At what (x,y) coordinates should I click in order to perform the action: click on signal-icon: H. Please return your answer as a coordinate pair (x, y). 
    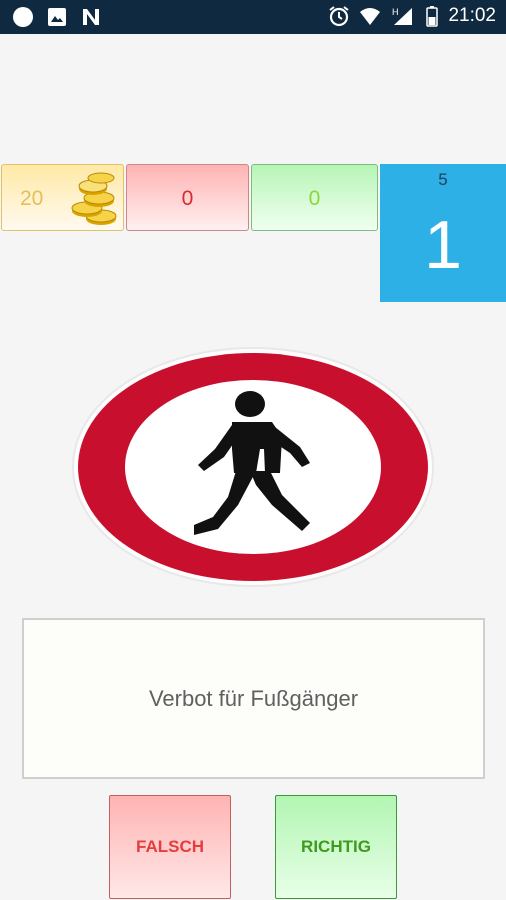
    Looking at the image, I should click on (403, 16).